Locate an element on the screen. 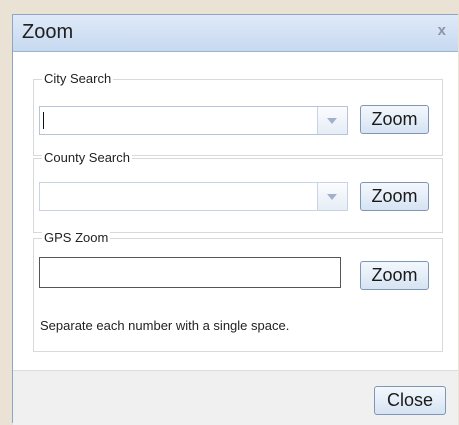 The height and width of the screenshot is (425, 459). gps-coordinates-input is located at coordinates (190, 272).